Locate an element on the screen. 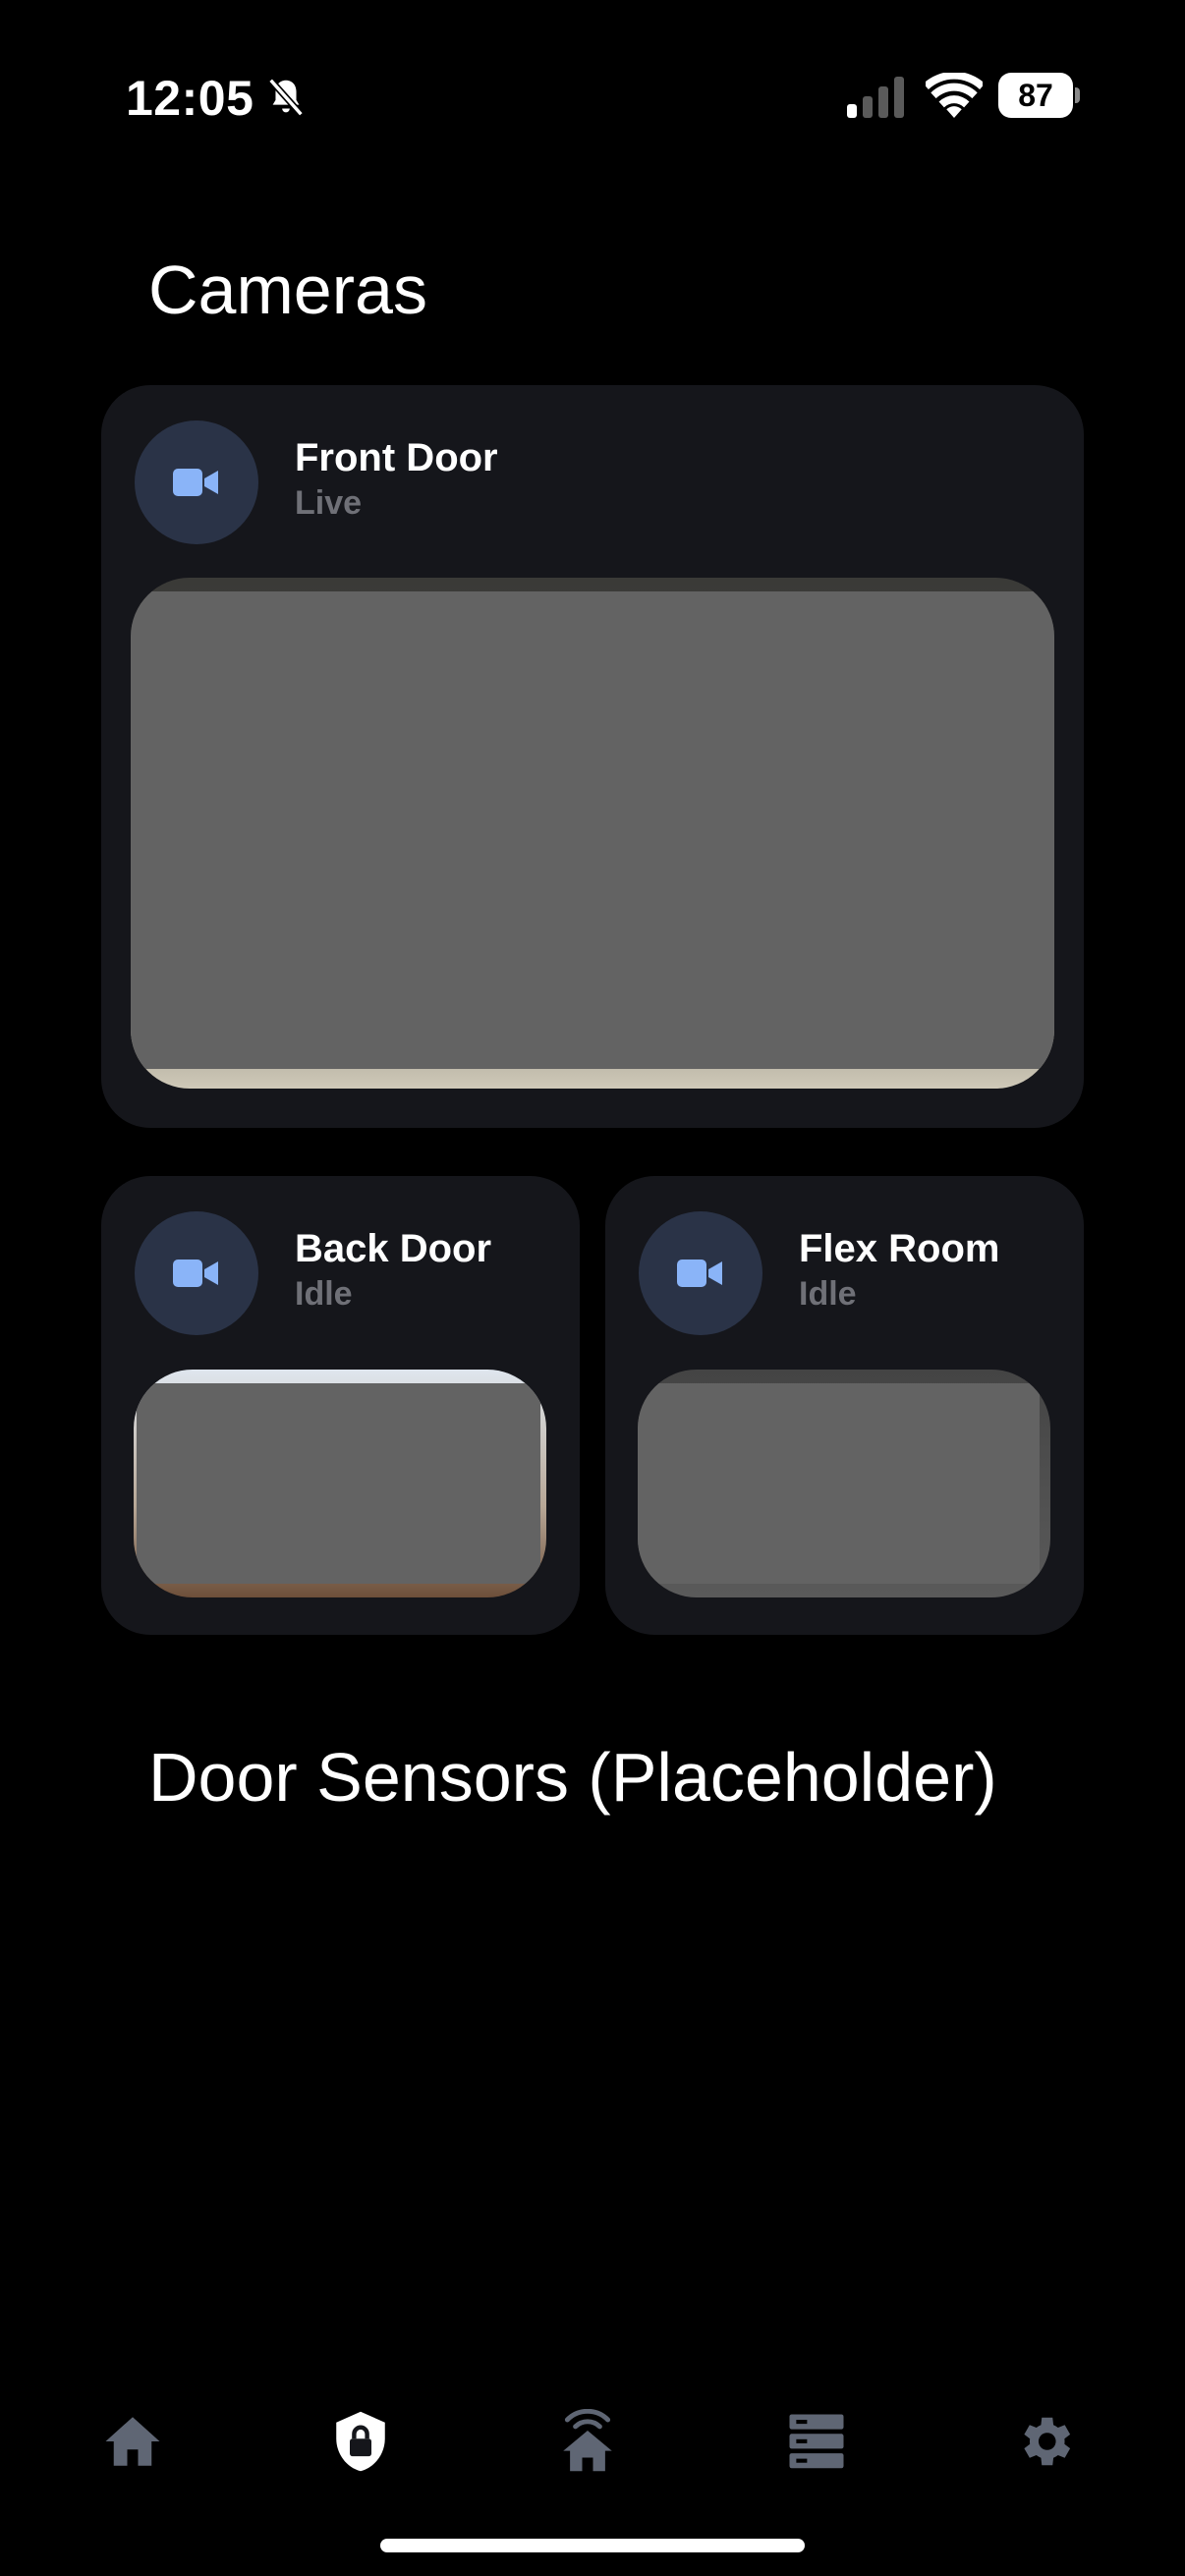  nav-security is located at coordinates (361, 2441).